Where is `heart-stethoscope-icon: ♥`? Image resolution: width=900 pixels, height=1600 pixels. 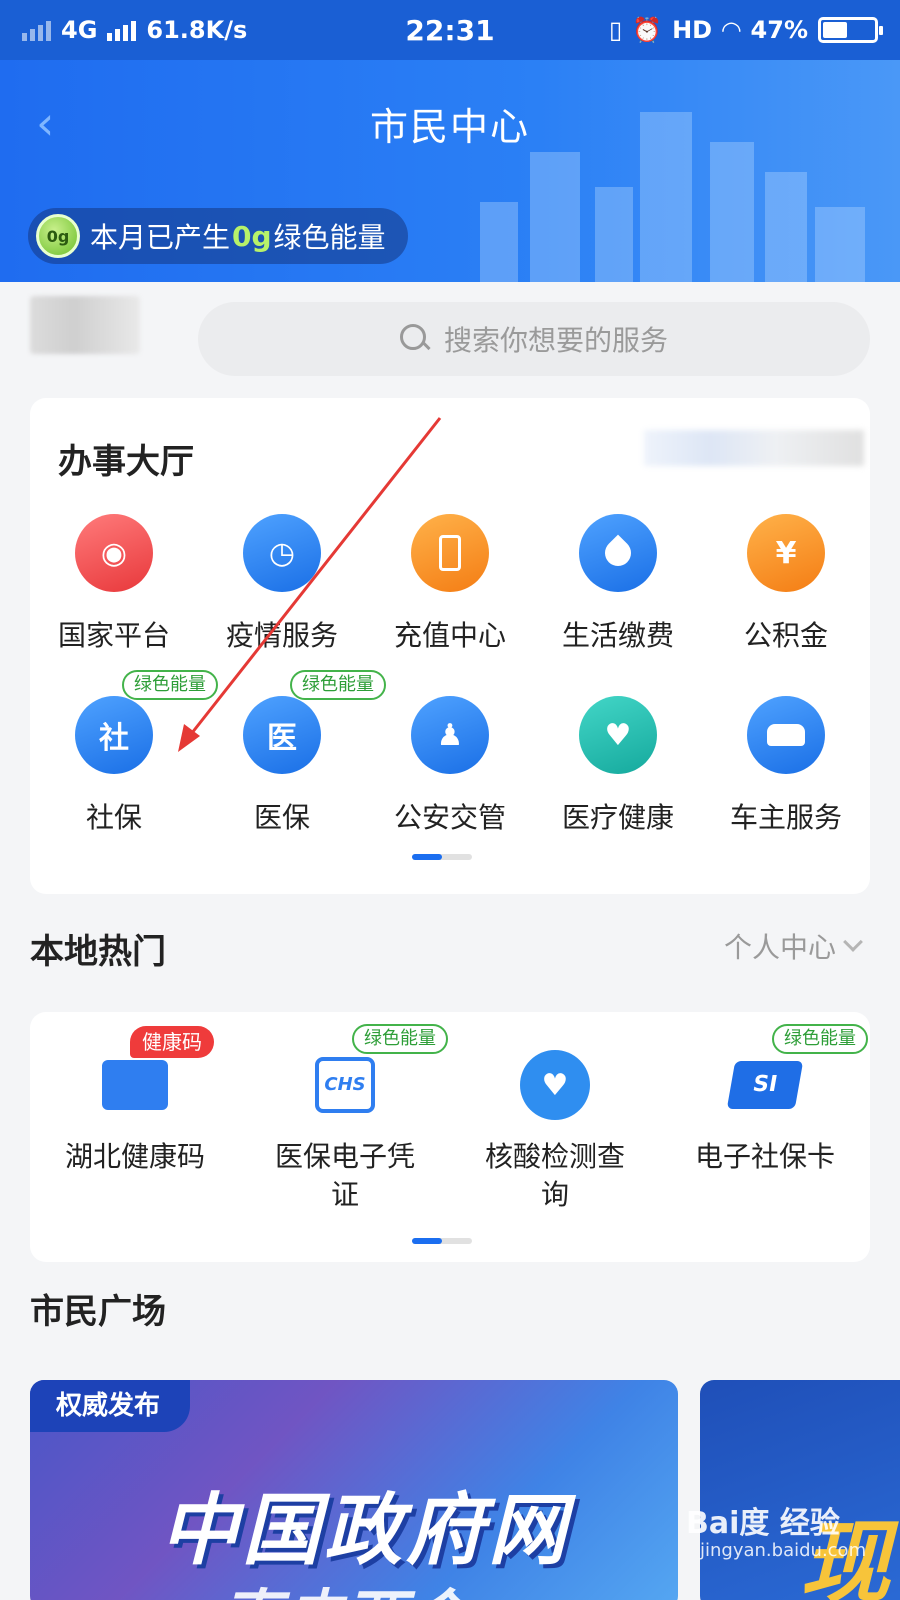
heart-stethoscope-icon: ♥ is located at coordinates (618, 735).